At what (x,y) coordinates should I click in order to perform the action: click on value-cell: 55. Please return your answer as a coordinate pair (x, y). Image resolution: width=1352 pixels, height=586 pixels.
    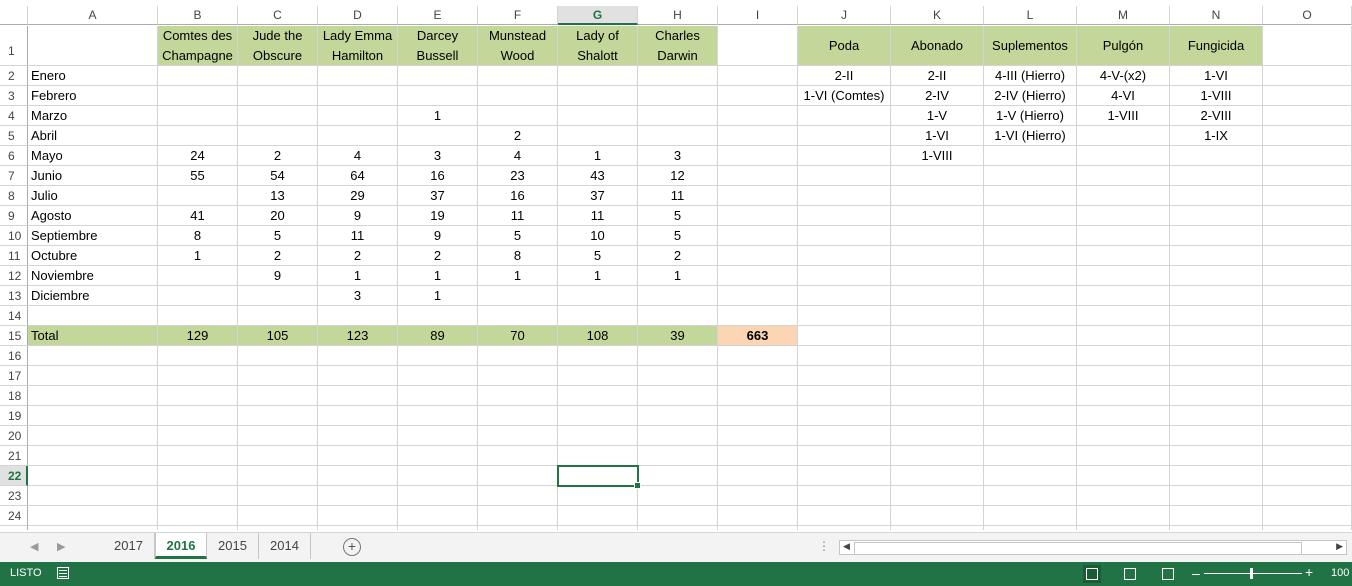
    Looking at the image, I should click on (198, 176).